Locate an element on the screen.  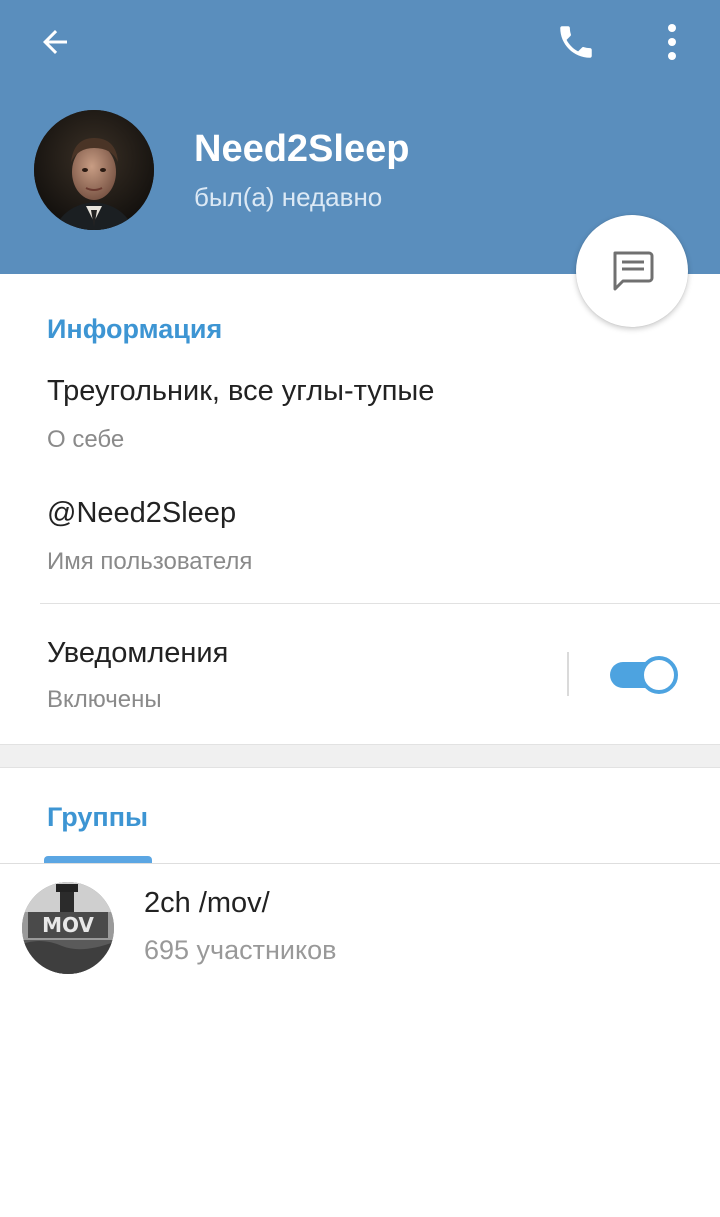
about-value: Треугольник, все углы-тупые is located at coordinates (241, 391).